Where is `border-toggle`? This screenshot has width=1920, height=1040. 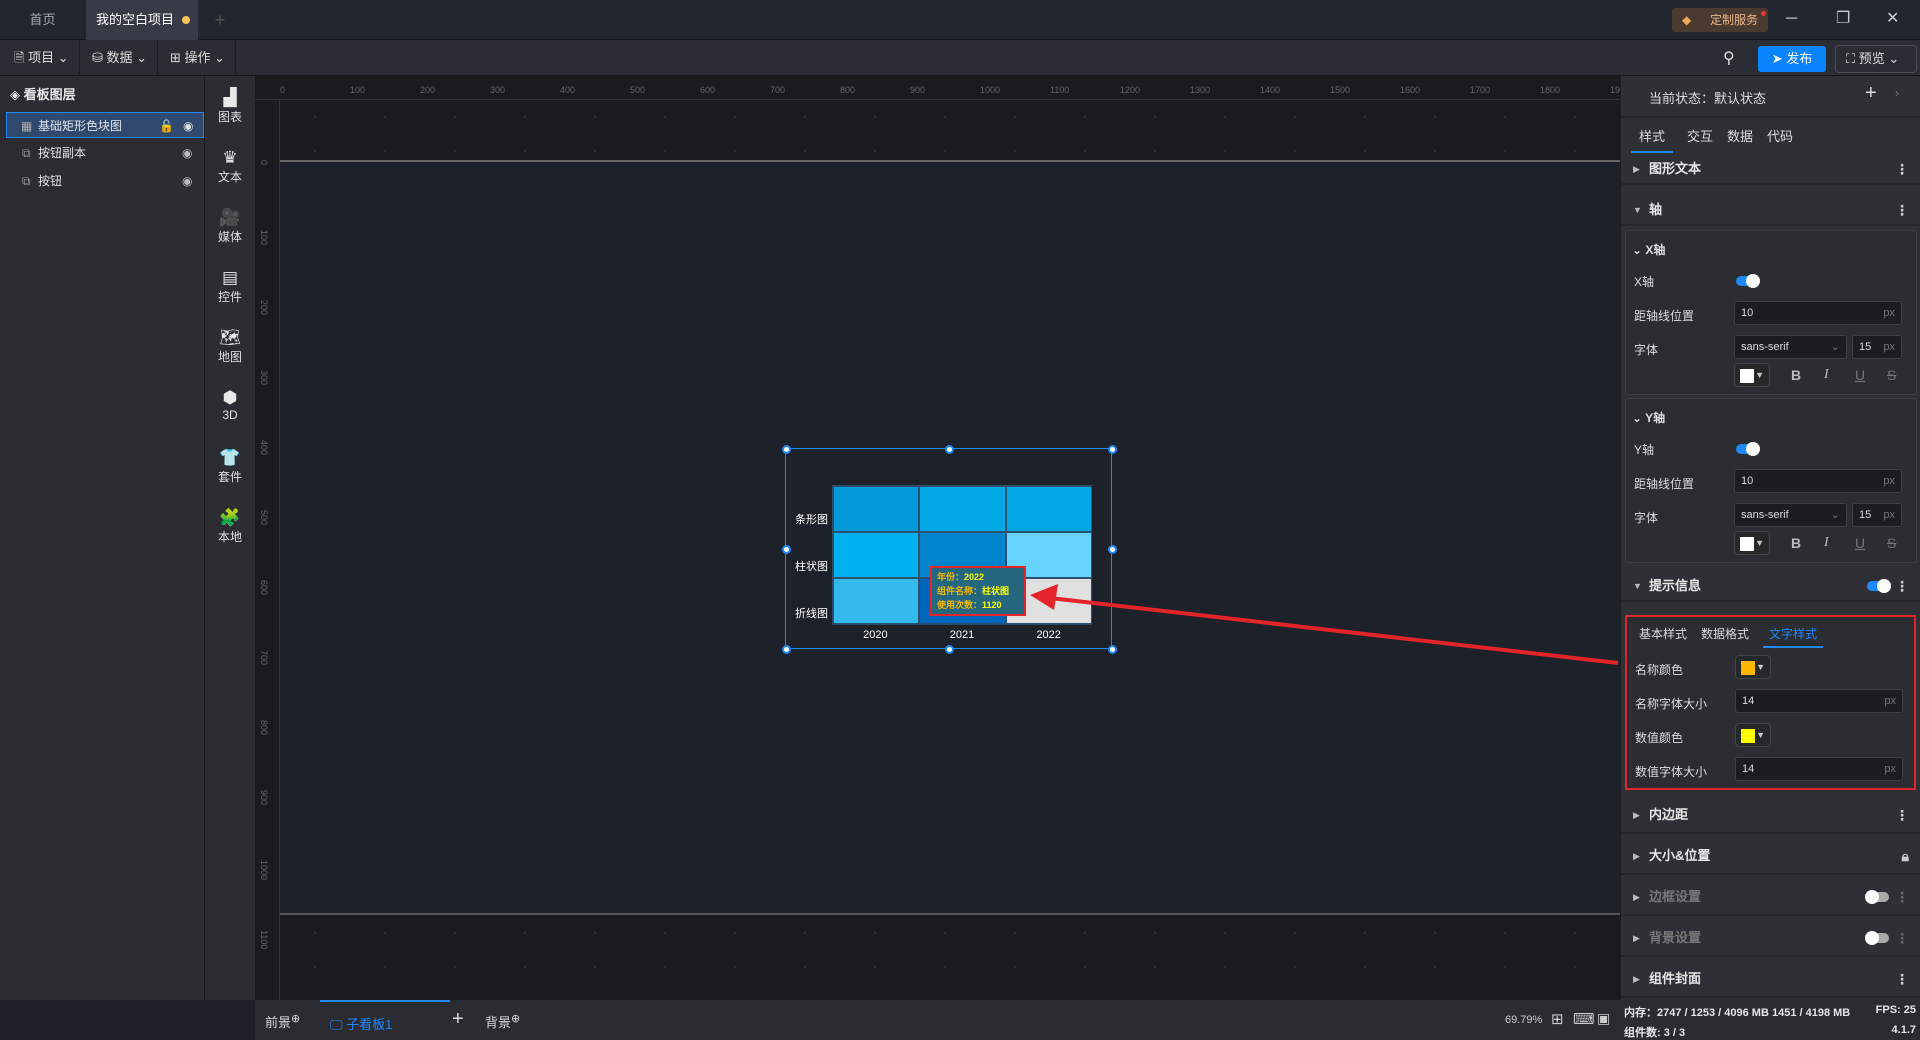
border-toggle is located at coordinates (1877, 897).